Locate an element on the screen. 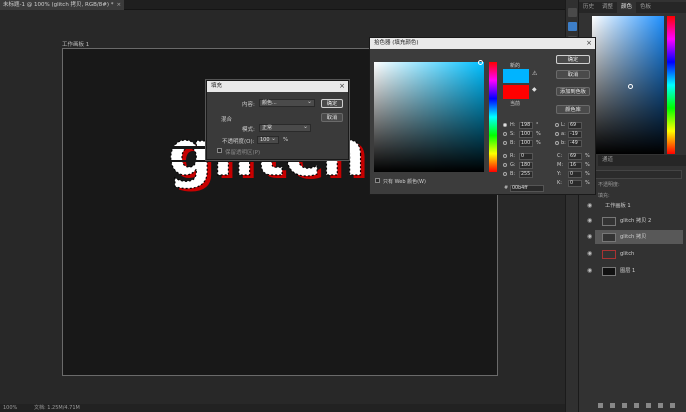  radio-a is located at coordinates (557, 134).